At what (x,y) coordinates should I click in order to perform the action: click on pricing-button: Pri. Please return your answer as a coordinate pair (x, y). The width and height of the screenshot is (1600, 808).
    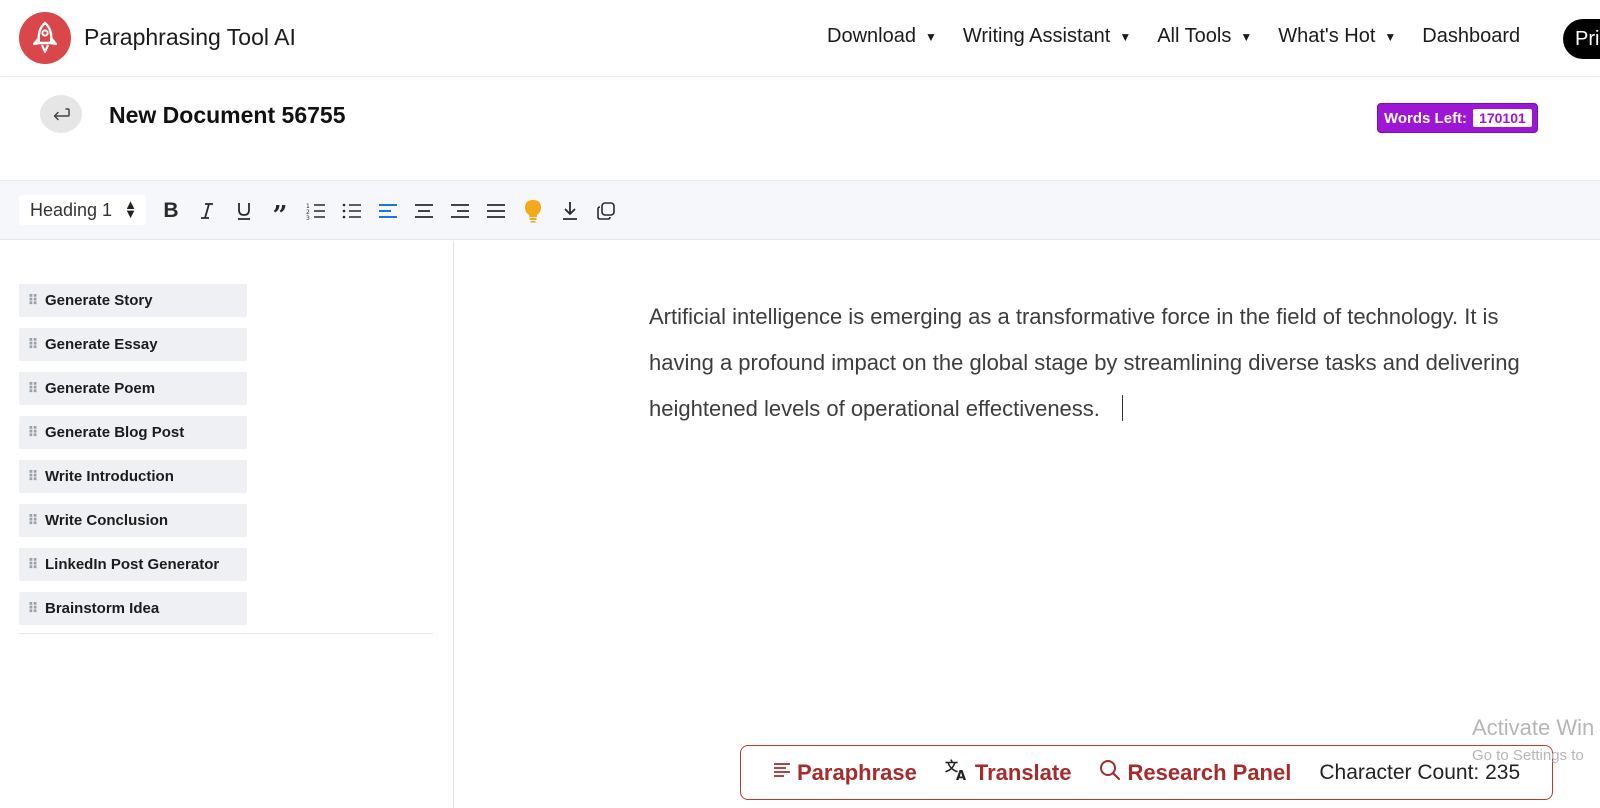
    Looking at the image, I should click on (1581, 39).